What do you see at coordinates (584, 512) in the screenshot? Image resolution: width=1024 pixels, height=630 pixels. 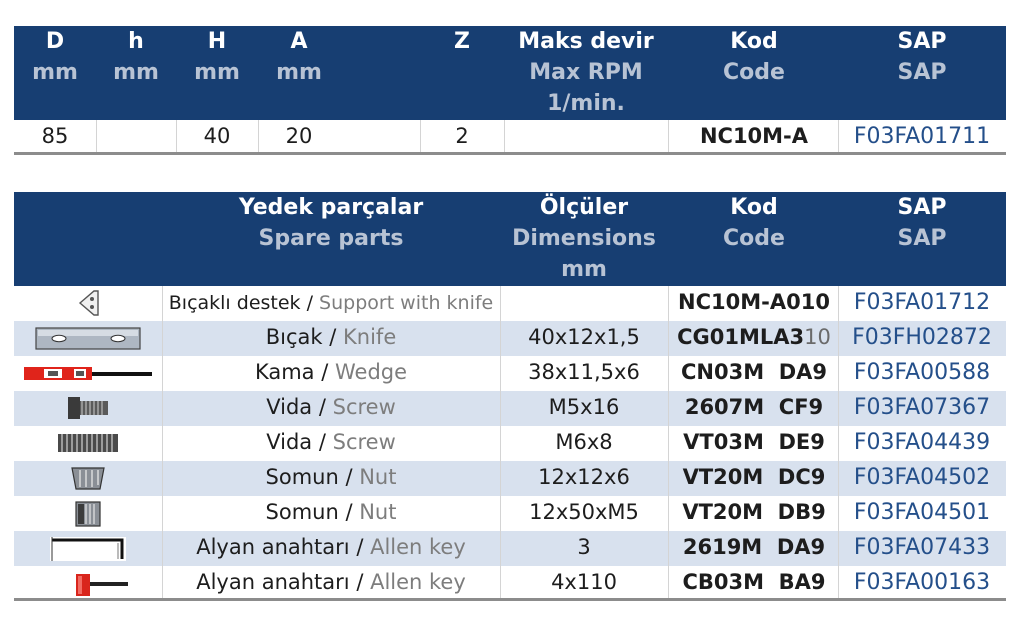 I see `part-dimensions: 12x50xM5` at bounding box center [584, 512].